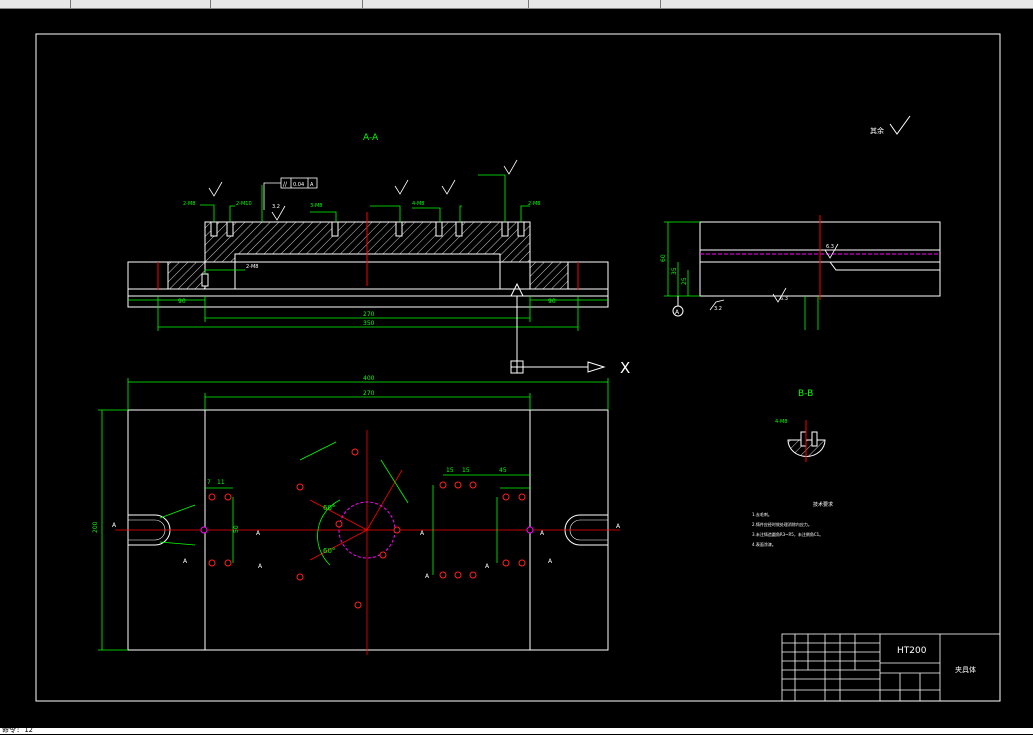 This screenshot has width=1033, height=735. Describe the element at coordinates (830, 247) in the screenshot. I see `side-rough-63a: 6.3` at that location.